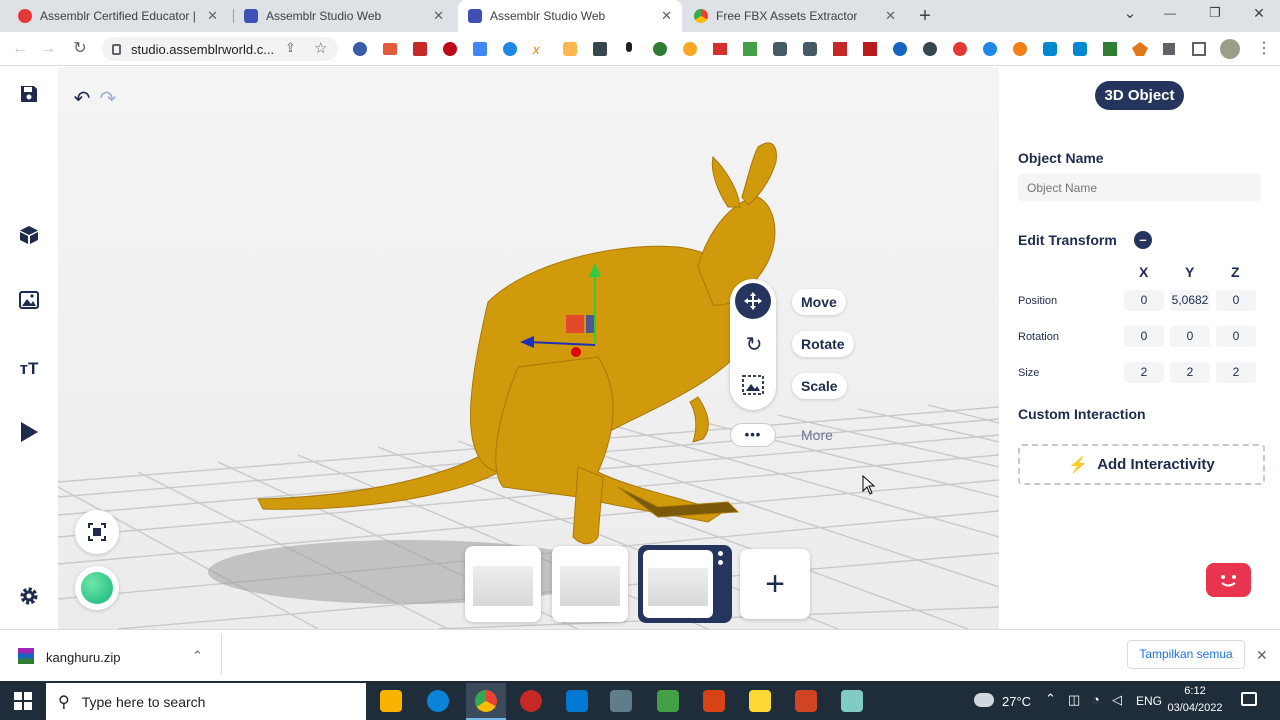 Image resolution: width=1280 pixels, height=720 pixels. I want to click on position-z-input: 0, so click(1236, 300).